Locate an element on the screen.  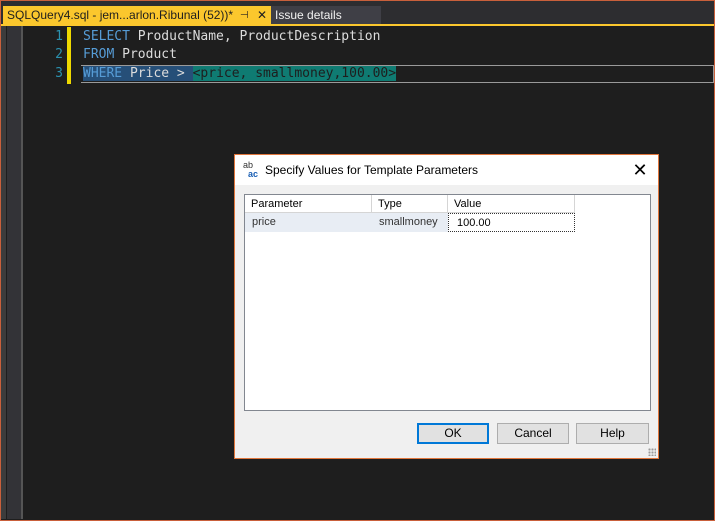
sql-text: Product is located at coordinates (145, 54).